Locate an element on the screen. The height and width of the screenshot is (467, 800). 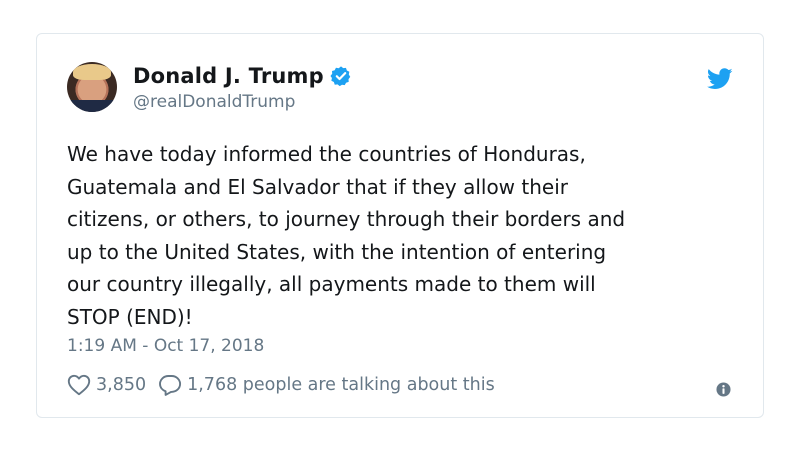
avatar-suit is located at coordinates (92, 106).